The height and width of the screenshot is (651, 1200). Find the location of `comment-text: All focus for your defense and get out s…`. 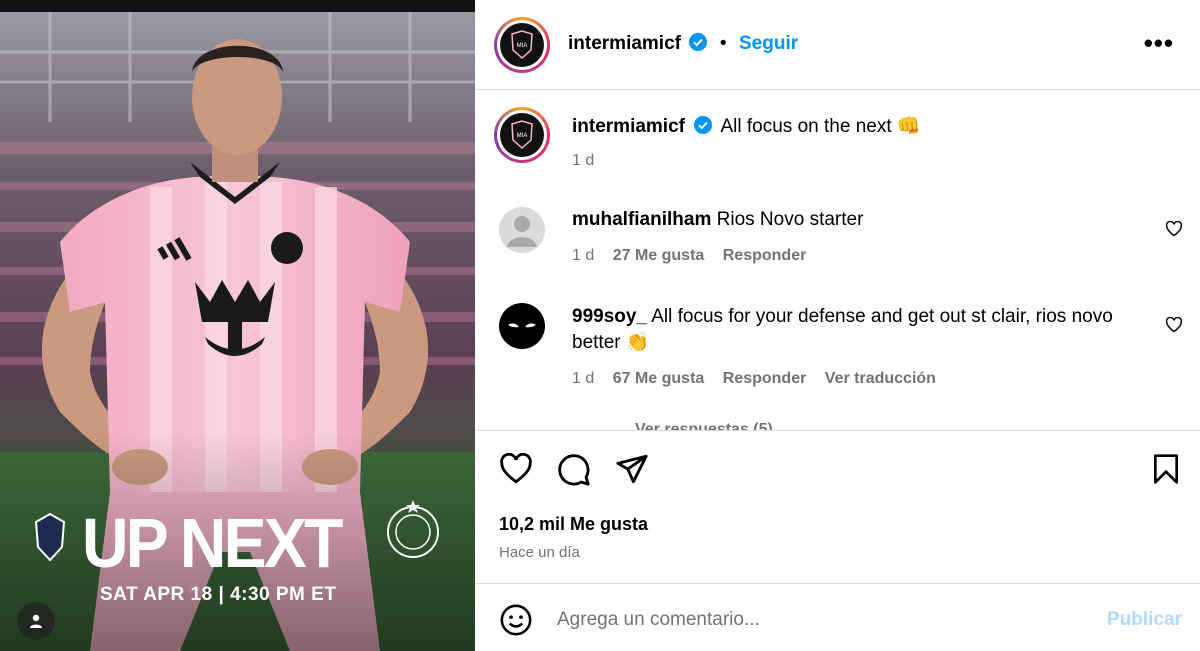

comment-text: All focus for your defense and get out s… is located at coordinates (842, 329).